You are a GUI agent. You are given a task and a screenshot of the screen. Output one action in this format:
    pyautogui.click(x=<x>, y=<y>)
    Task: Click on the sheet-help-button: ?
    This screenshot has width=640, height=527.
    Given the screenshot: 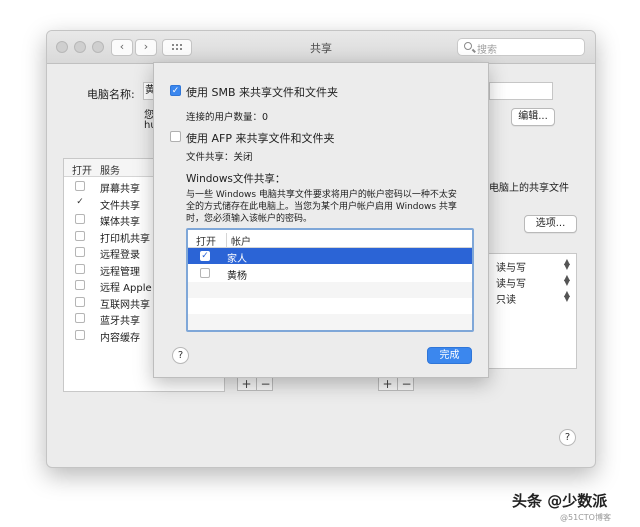 What is the action you would take?
    pyautogui.click(x=180, y=355)
    